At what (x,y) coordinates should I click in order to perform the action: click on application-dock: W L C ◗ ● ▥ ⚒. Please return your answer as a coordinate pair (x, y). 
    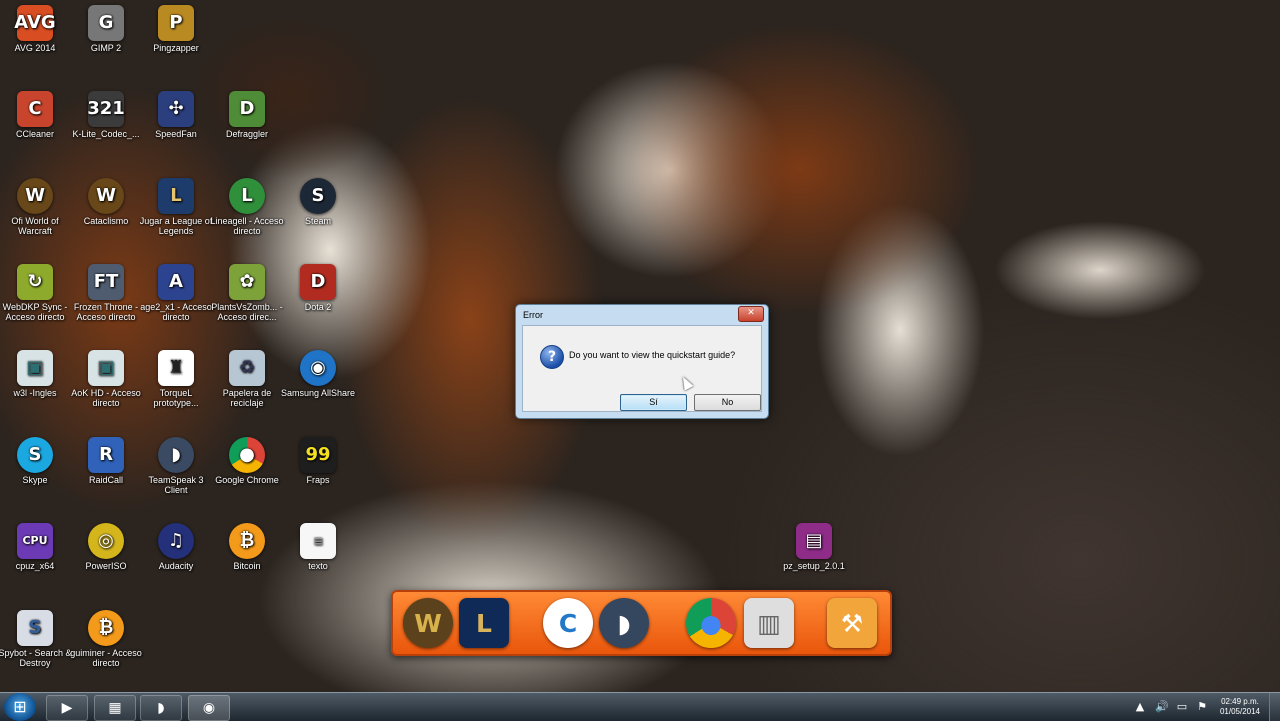
    Looking at the image, I should click on (641, 623).